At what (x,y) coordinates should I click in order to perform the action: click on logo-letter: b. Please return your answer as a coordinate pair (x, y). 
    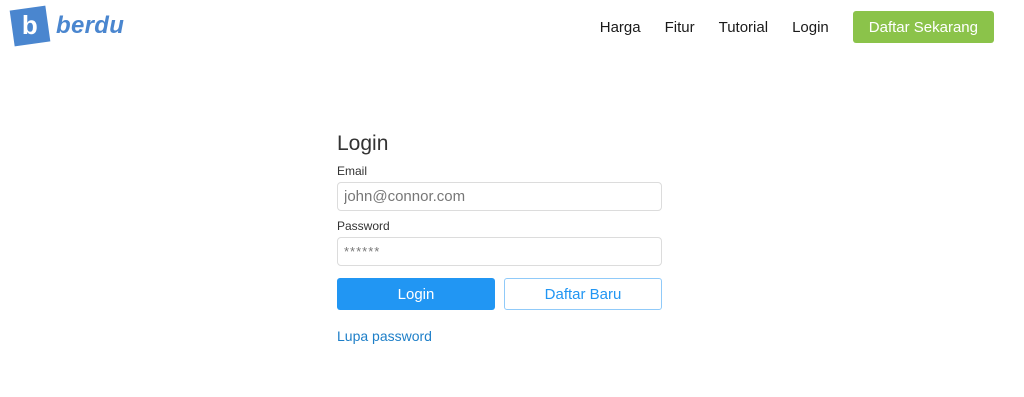
    Looking at the image, I should click on (29, 24).